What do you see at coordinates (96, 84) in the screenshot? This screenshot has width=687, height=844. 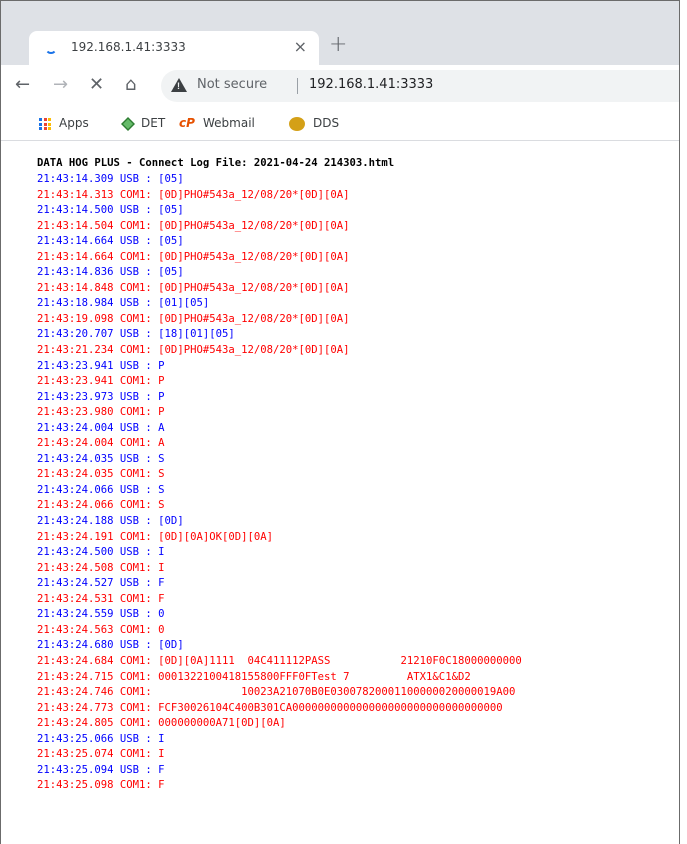 I see `stop-loading-icon: ✕` at bounding box center [96, 84].